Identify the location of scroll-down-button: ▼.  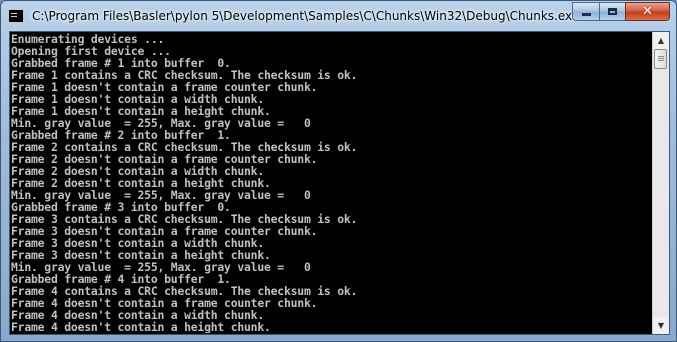
(661, 325).